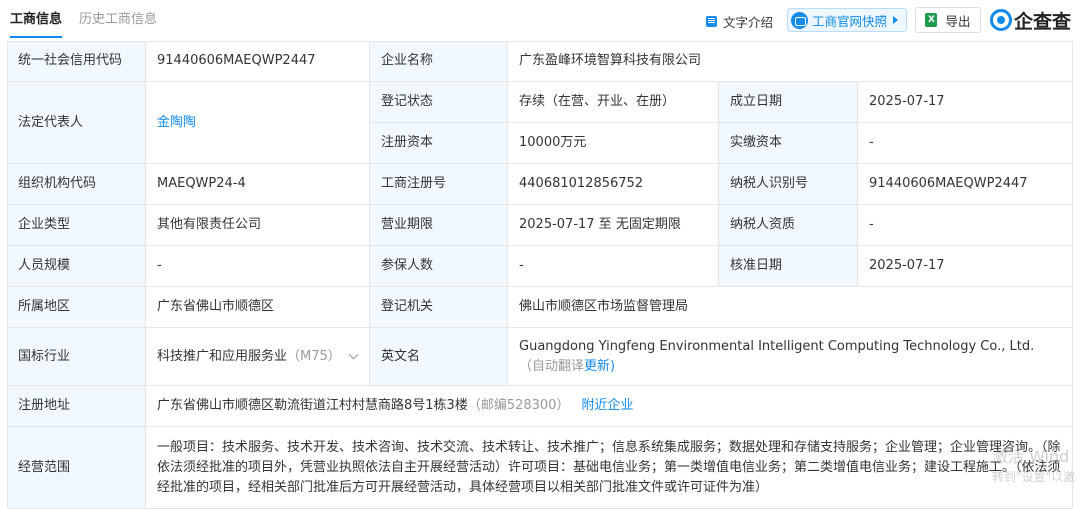 The height and width of the screenshot is (509, 1080). What do you see at coordinates (788, 266) in the screenshot?
I see `label-approve-date: 核准日期` at bounding box center [788, 266].